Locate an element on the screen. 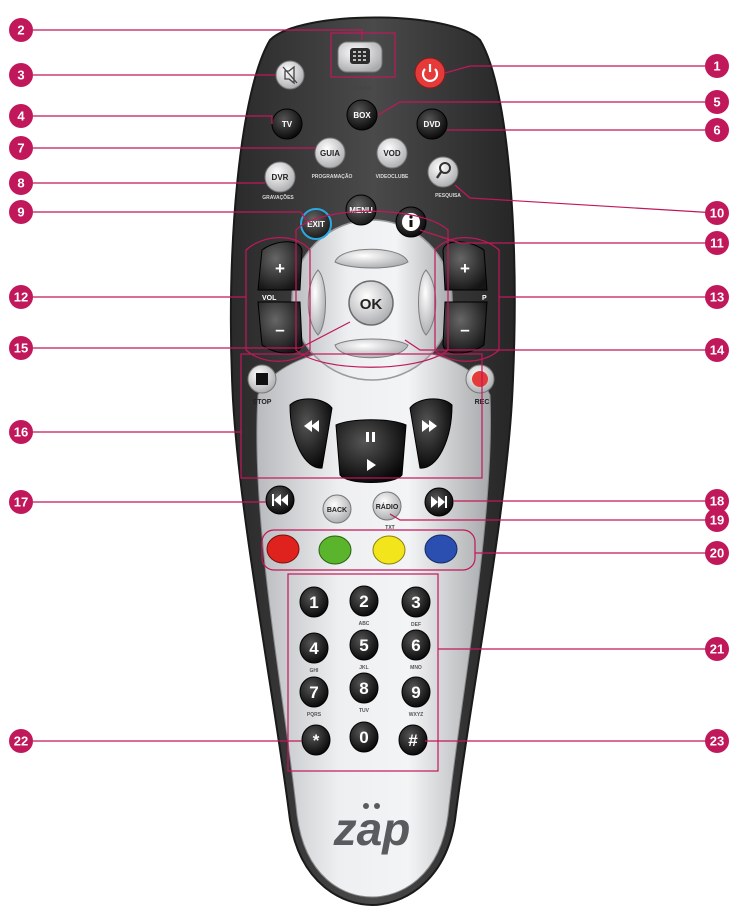 This screenshot has height=919, width=744. channel-down-icon: – is located at coordinates (464, 329).